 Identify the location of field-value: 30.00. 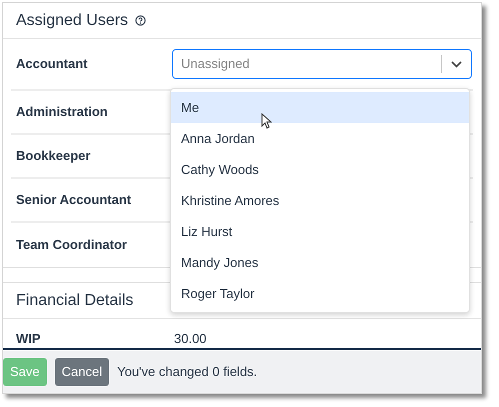
(190, 339).